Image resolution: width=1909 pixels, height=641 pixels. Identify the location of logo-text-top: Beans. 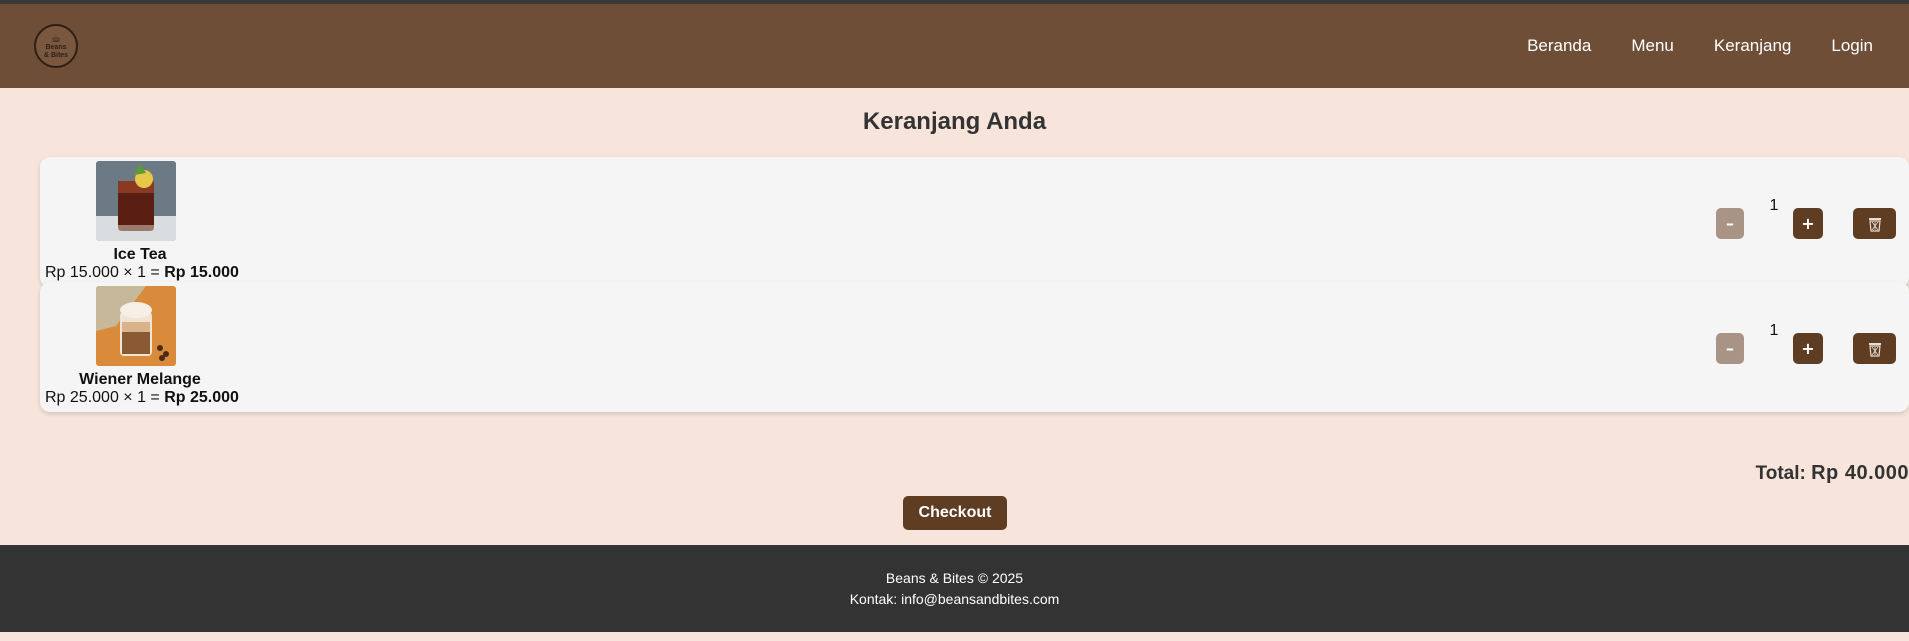
(56, 47).